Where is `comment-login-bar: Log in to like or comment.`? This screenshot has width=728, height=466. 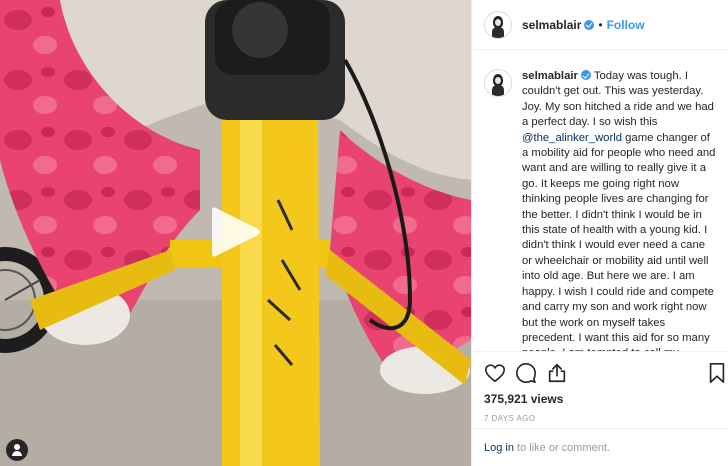 comment-login-bar: Log in to like or comment. is located at coordinates (600, 447).